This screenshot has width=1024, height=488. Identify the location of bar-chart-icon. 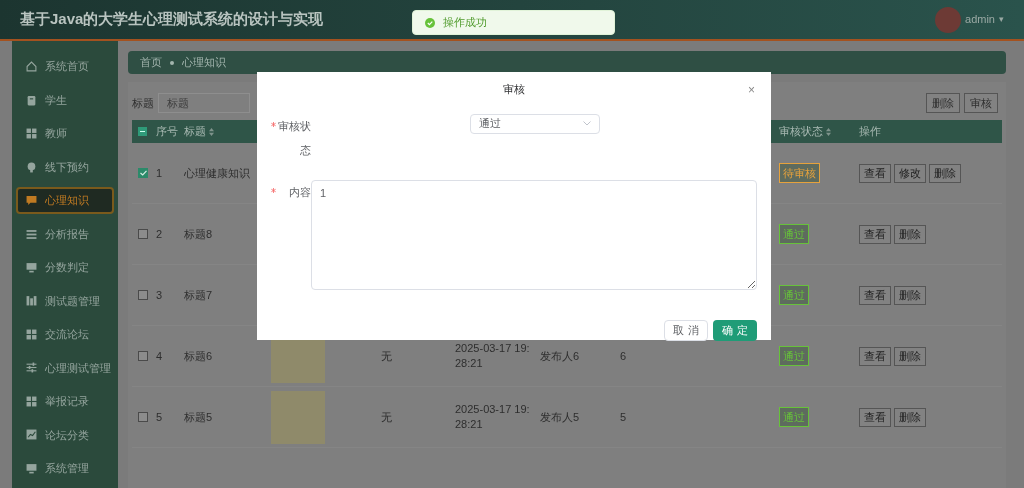
(31, 301).